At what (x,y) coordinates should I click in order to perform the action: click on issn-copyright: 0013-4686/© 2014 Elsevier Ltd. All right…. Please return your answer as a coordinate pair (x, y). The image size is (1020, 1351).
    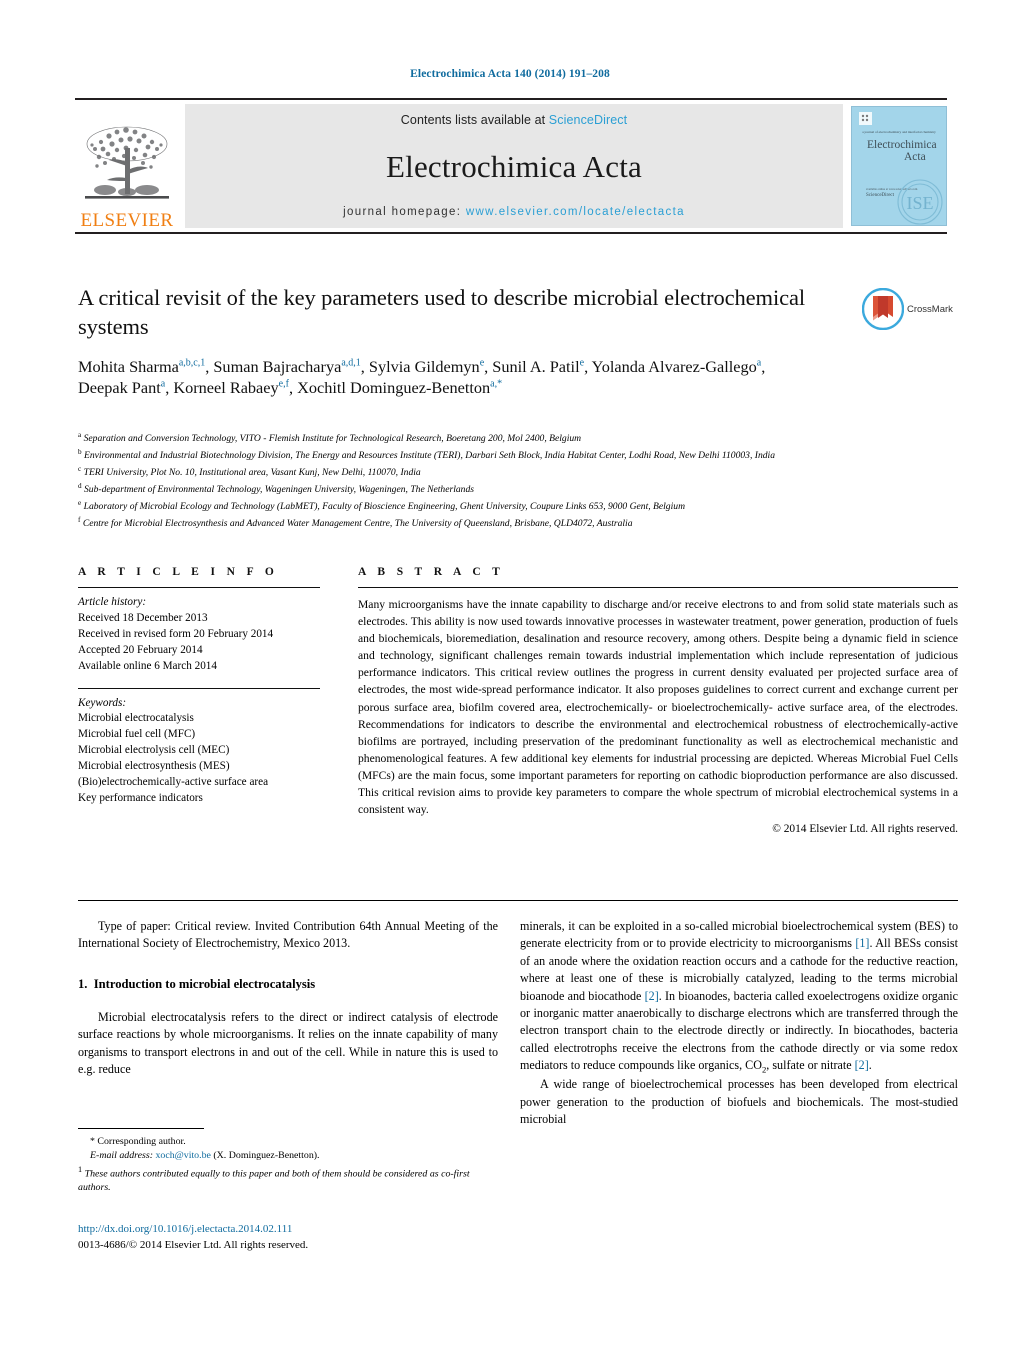
    Looking at the image, I should click on (193, 1244).